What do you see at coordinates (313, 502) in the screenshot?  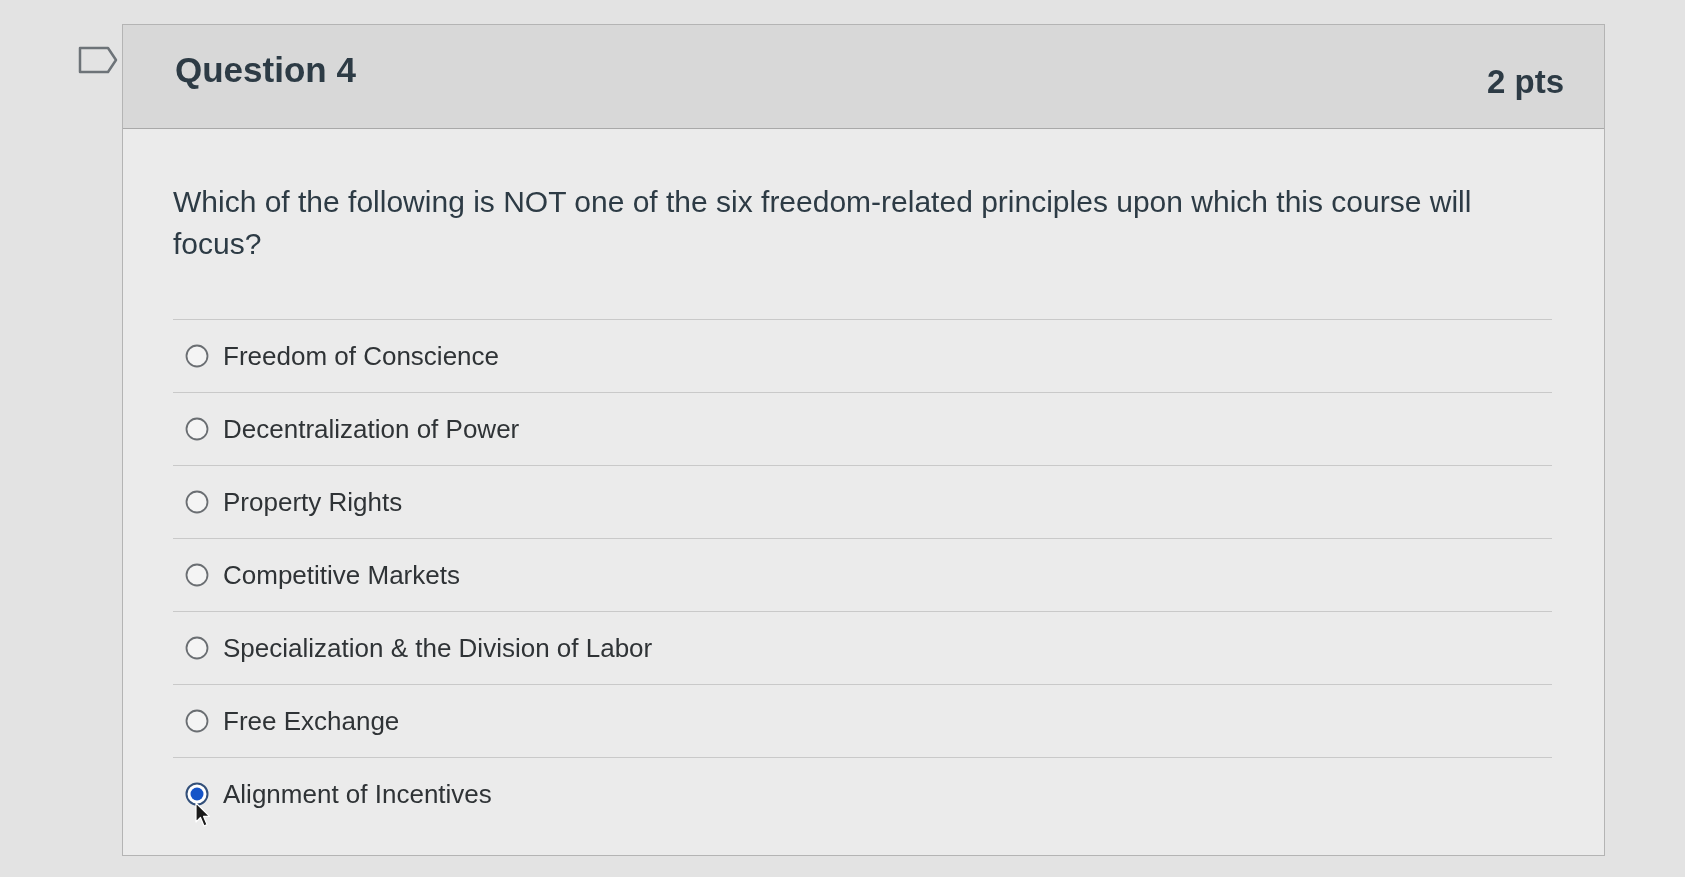 I see `answer-option-label: Property Rights` at bounding box center [313, 502].